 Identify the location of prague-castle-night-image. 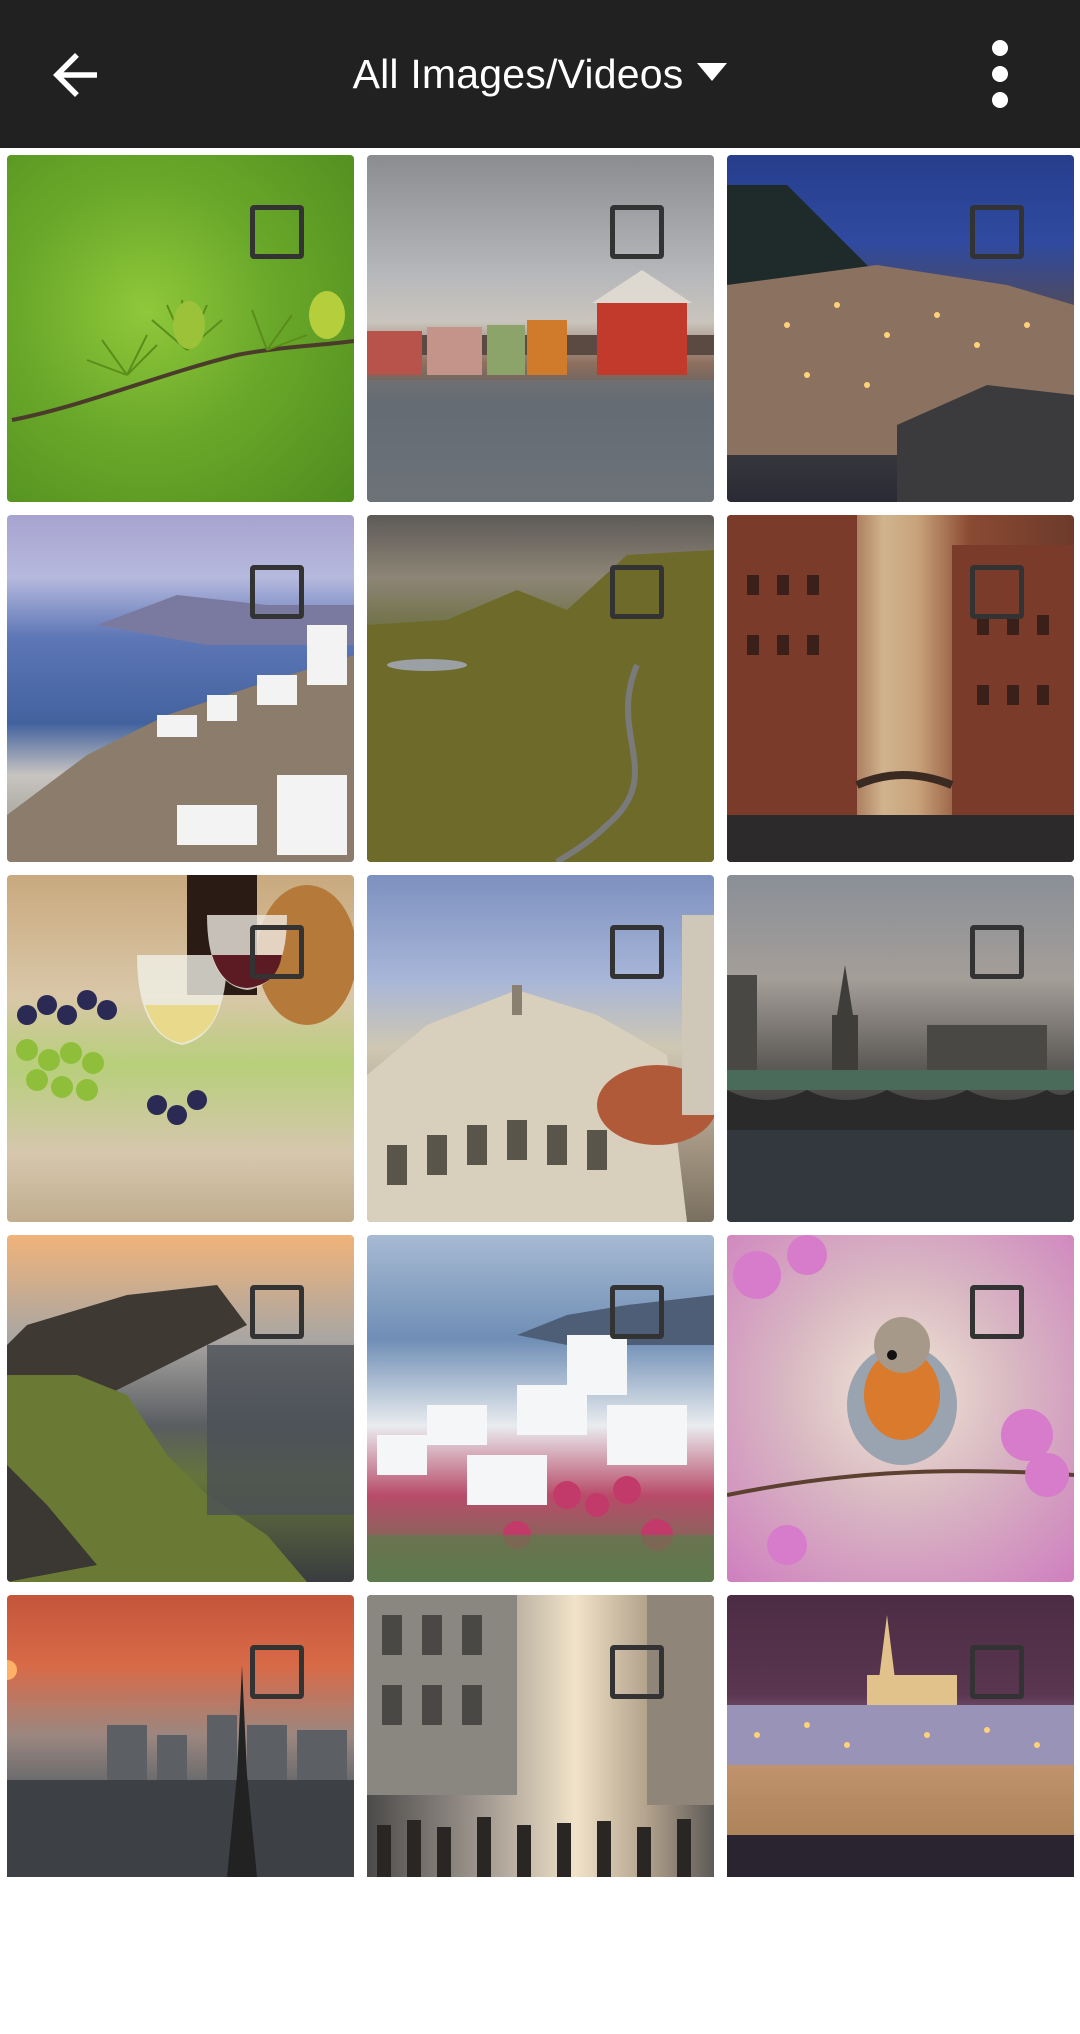
(900, 1736).